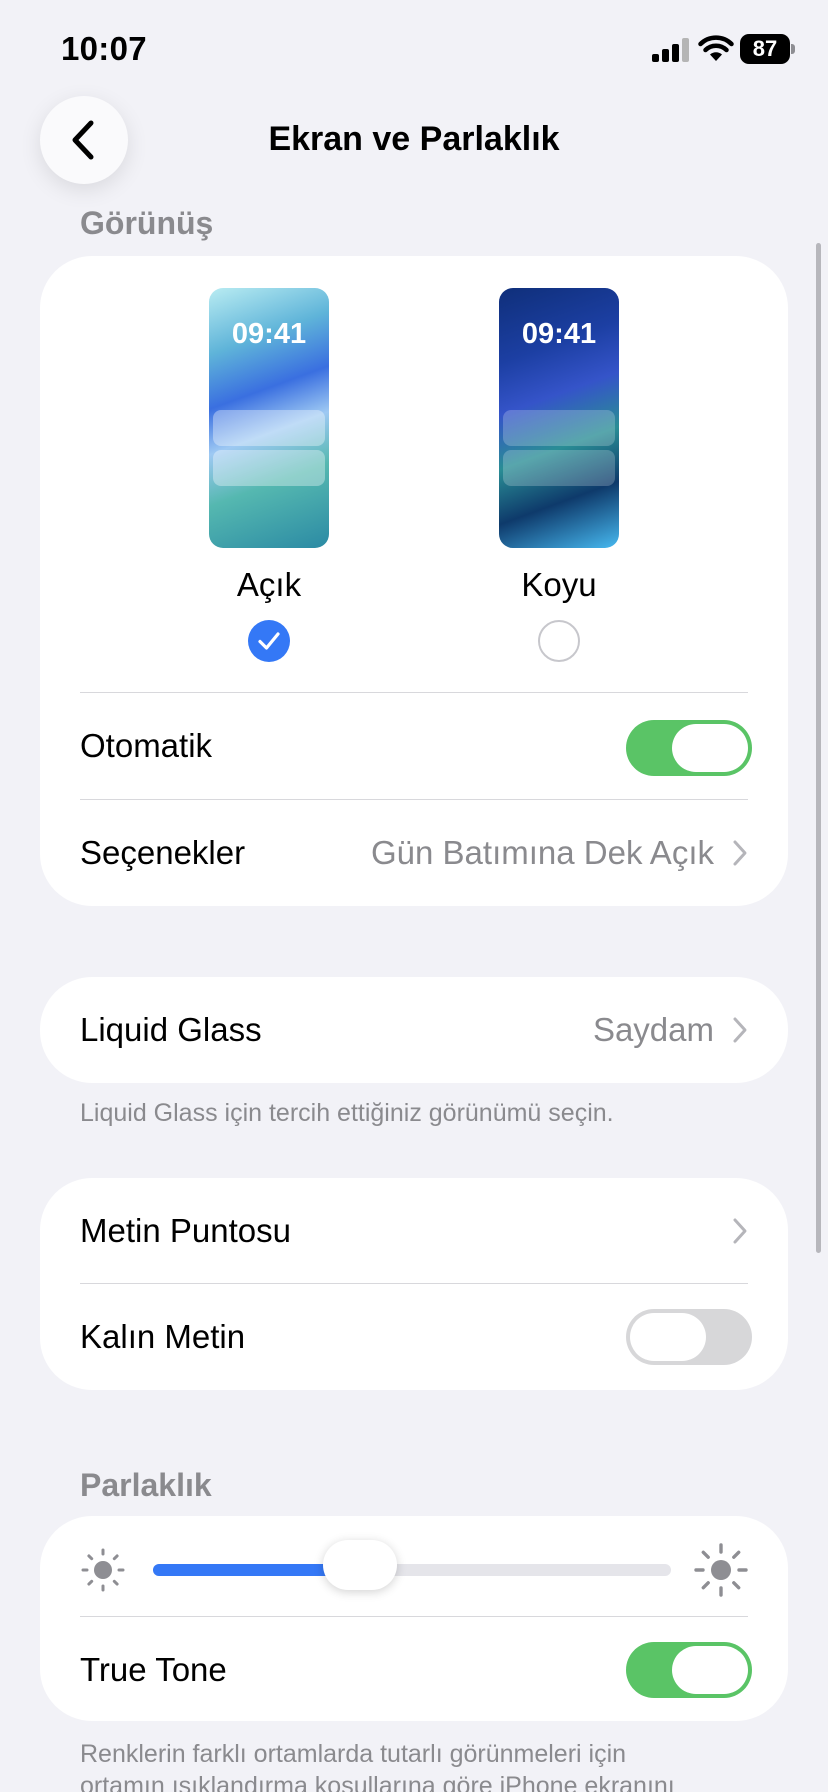 This screenshot has height=1792, width=828. What do you see at coordinates (185, 1230) in the screenshot?
I see `text-size-label: Metin Puntosu` at bounding box center [185, 1230].